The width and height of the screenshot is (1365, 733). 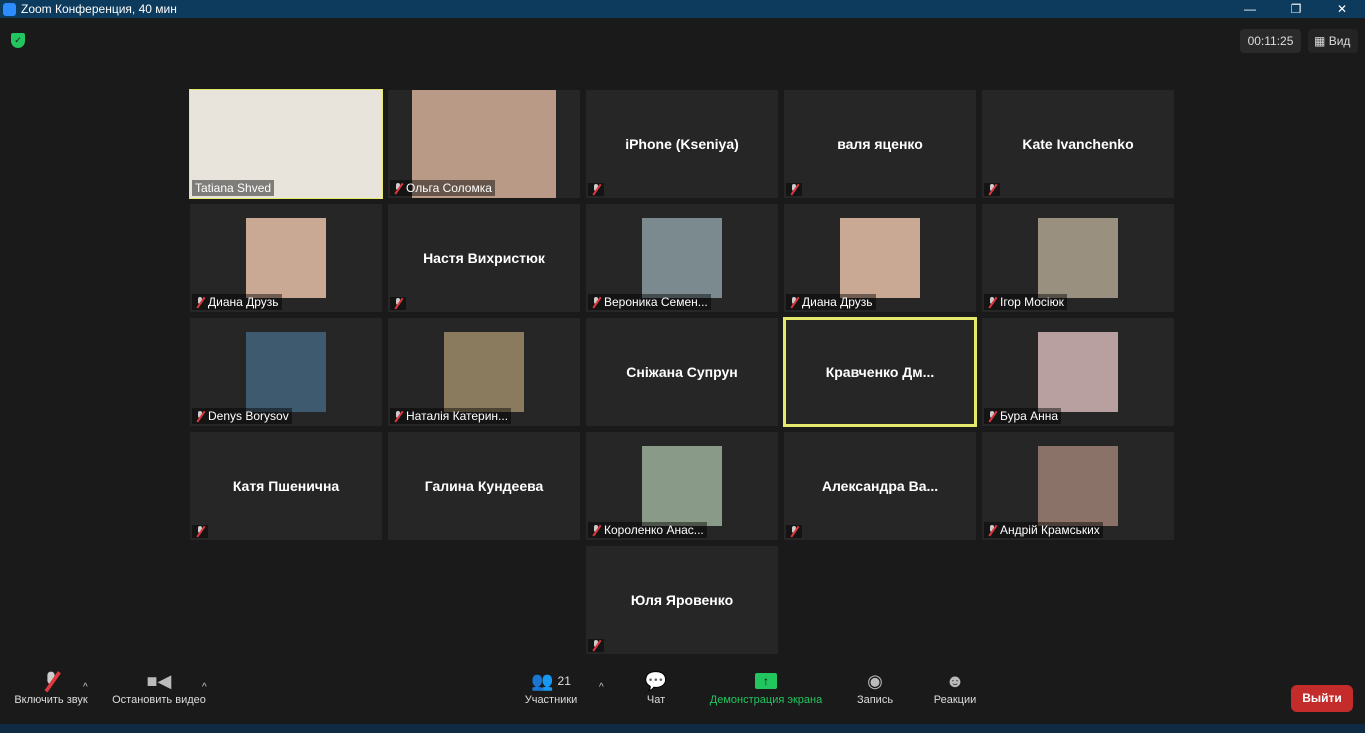 I want to click on view-label: Вид, so click(x=1339, y=41).